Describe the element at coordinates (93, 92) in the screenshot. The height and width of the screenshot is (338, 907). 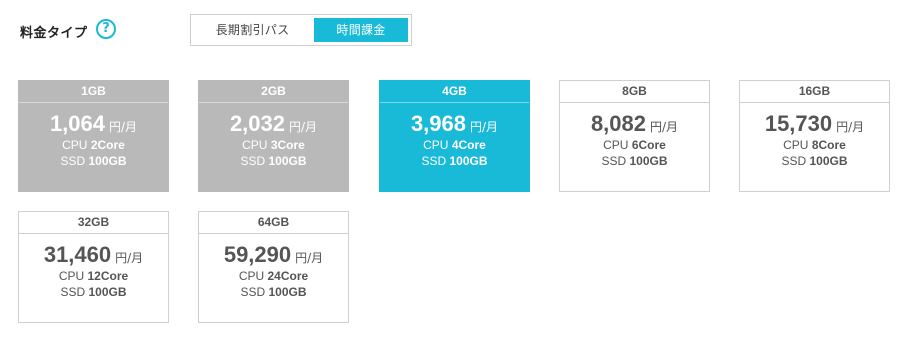
I see `plan-memory-size: 1GB` at that location.